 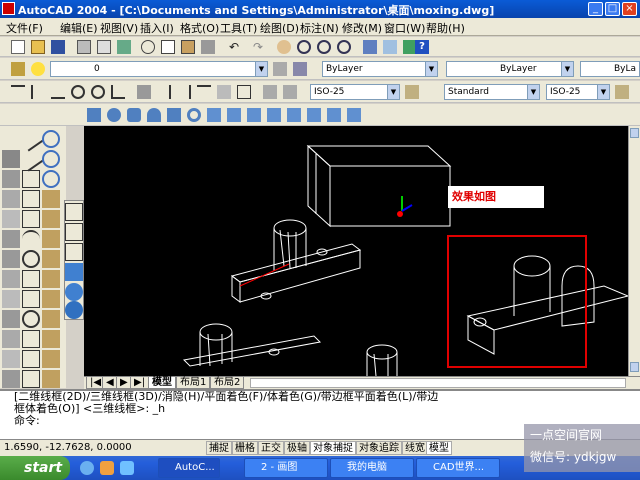 What do you see at coordinates (104, 47) in the screenshot?
I see `print-preview-icon` at bounding box center [104, 47].